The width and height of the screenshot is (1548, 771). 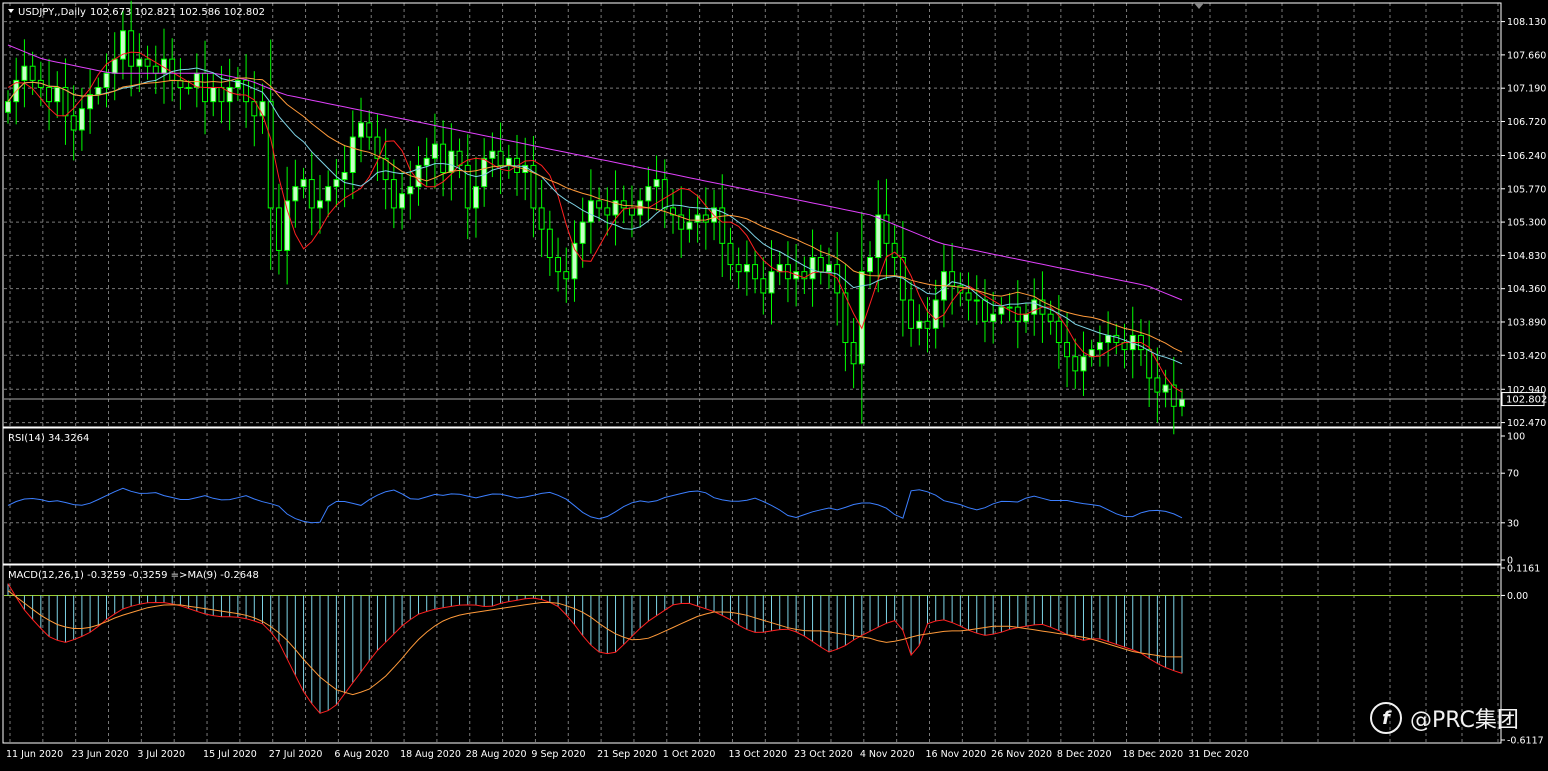 I want to click on symbol-title: USDJPY,,Daily, so click(x=52, y=12).